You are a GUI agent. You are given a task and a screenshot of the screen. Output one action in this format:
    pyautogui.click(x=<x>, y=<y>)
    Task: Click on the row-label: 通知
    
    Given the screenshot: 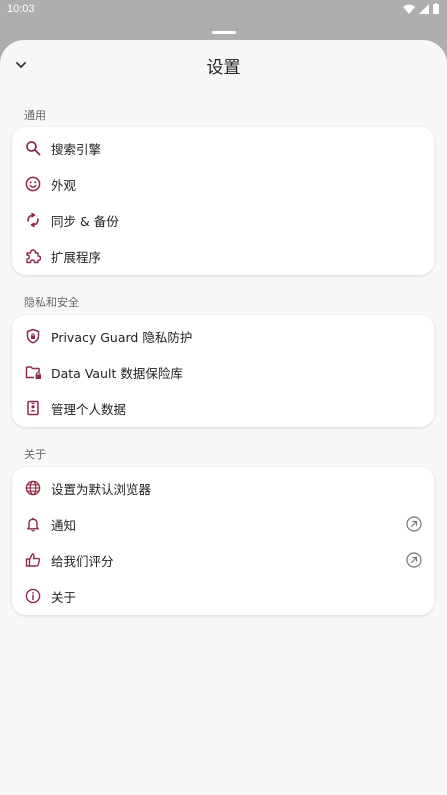 What is the action you would take?
    pyautogui.click(x=64, y=525)
    